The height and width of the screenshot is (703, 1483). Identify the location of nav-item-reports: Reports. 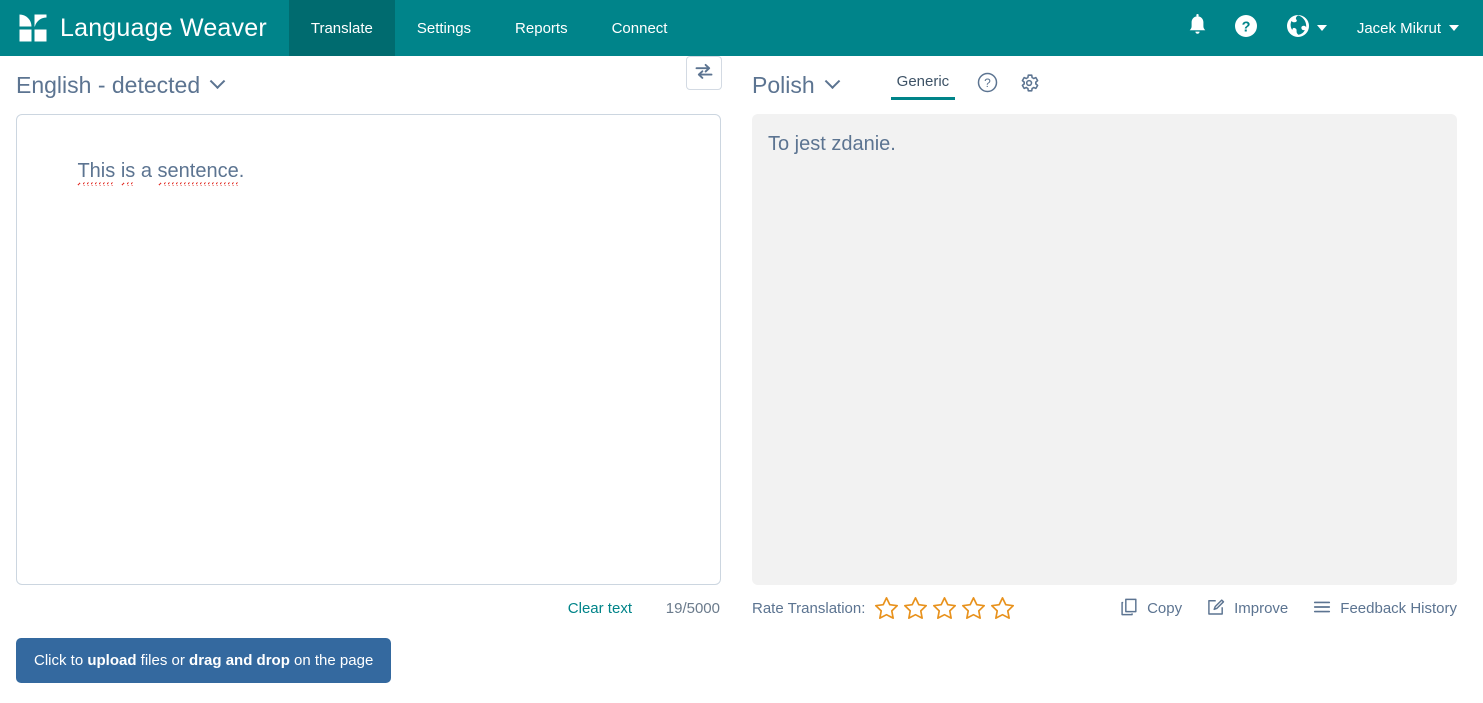
(541, 28).